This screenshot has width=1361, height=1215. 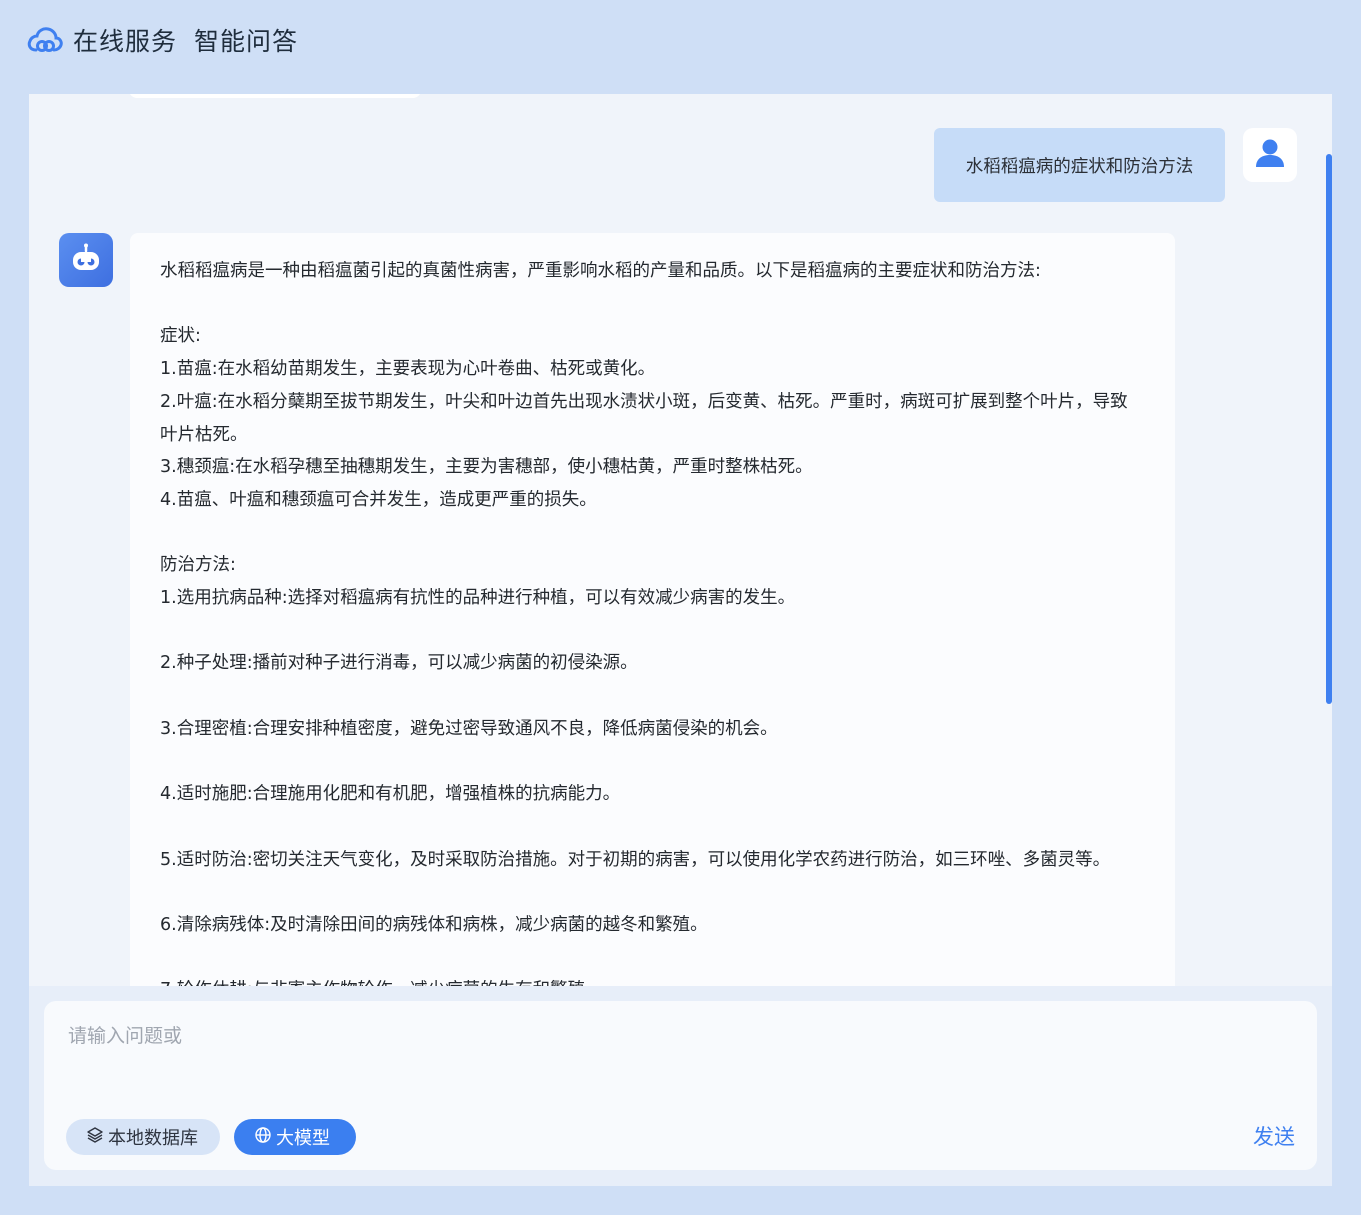 What do you see at coordinates (198, 565) in the screenshot?
I see `bot-message-line: 防治方法:` at bounding box center [198, 565].